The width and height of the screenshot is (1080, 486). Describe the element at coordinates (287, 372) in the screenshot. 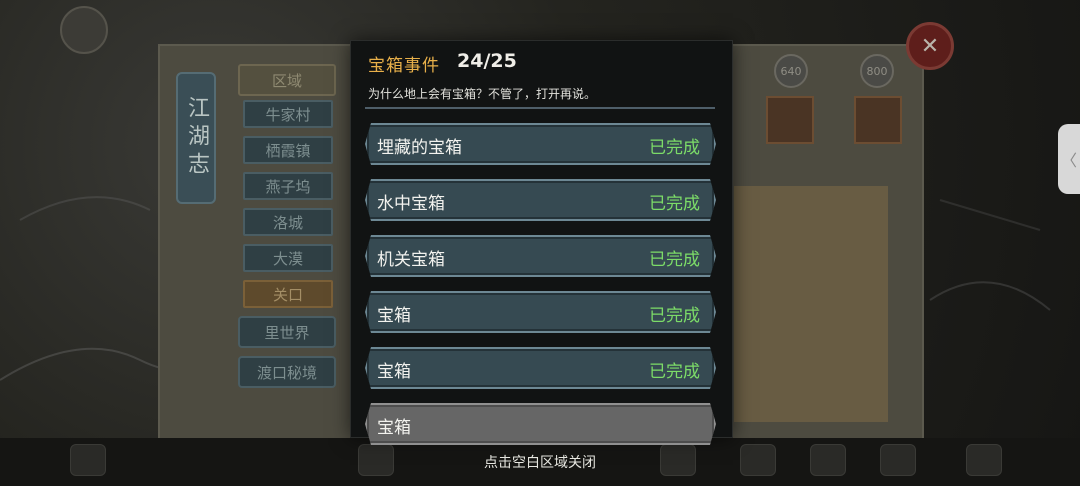

I see `ferry-secret-realm-button: 渡口秘境` at that location.